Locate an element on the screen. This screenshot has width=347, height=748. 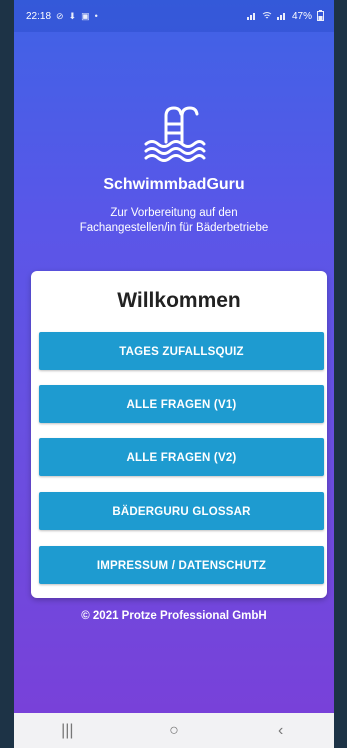
copyright-text: © 2021 Protze Professional GmbH is located at coordinates (174, 616).